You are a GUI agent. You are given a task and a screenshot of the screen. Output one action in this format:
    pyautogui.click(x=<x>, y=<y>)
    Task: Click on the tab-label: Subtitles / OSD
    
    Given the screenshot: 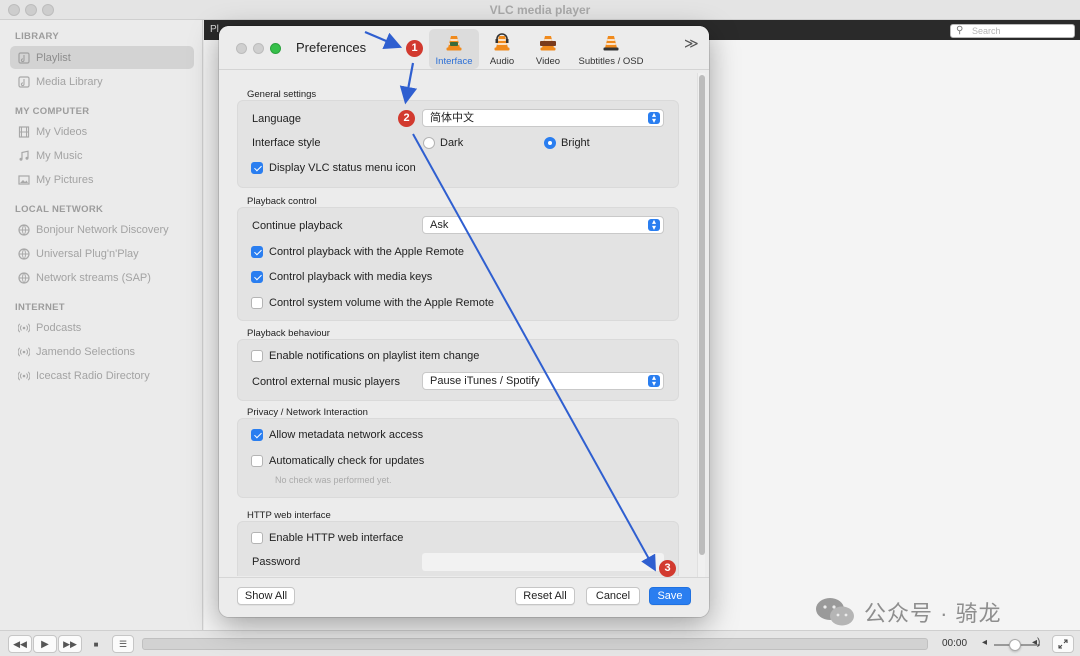 What is the action you would take?
    pyautogui.click(x=611, y=61)
    